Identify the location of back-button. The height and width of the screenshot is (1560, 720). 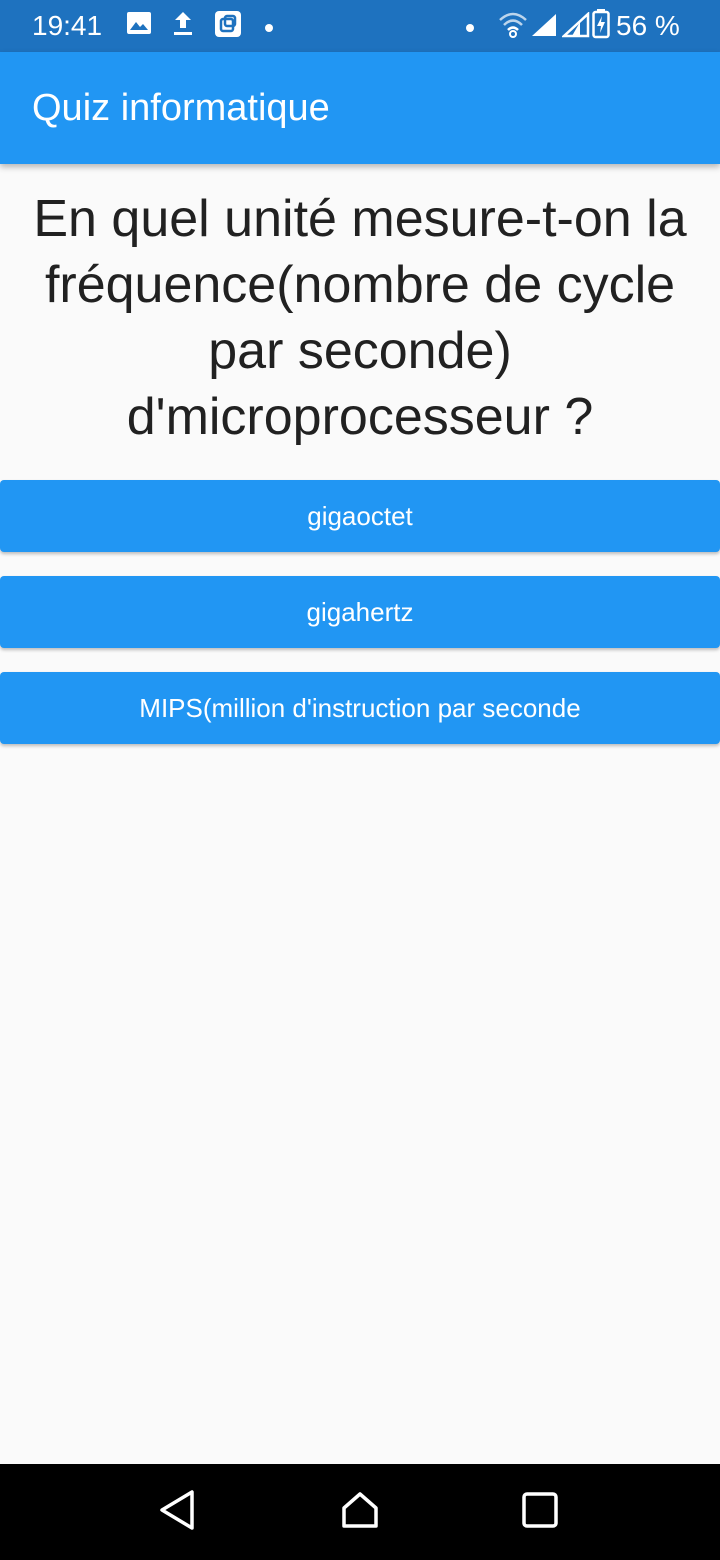
(178, 1512).